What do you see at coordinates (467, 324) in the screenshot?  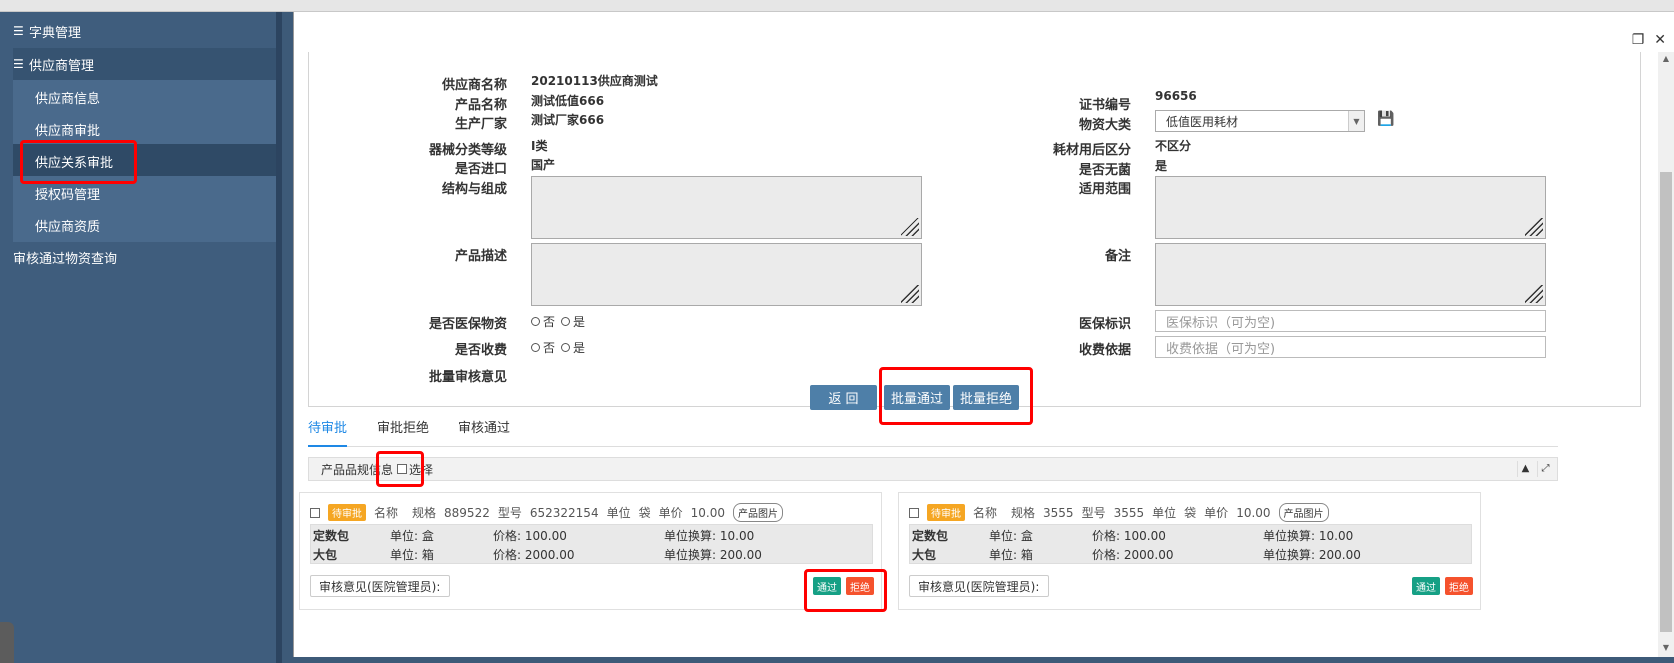 I see `medicare-label: 是否医保物资` at bounding box center [467, 324].